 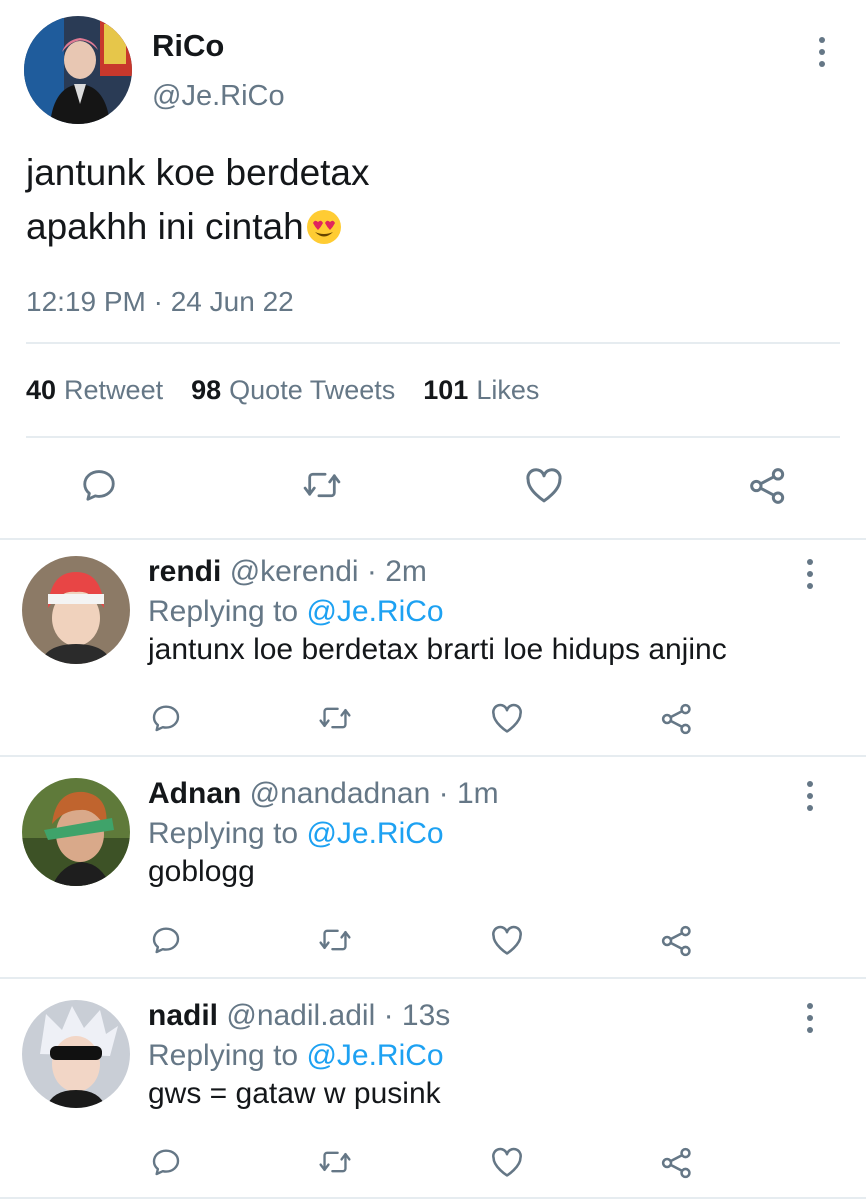 What do you see at coordinates (160, 302) in the screenshot?
I see `tweet-timestamp: 12:19 PM · 24 Jun 22` at bounding box center [160, 302].